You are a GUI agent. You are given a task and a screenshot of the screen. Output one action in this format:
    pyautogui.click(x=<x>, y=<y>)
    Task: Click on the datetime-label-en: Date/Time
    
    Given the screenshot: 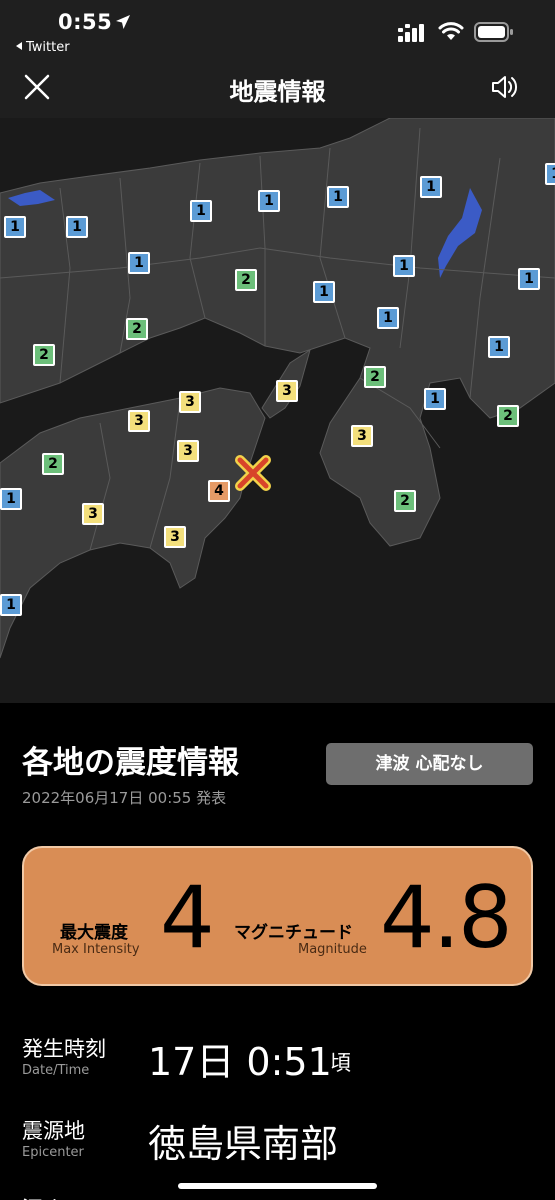 What is the action you would take?
    pyautogui.click(x=56, y=1070)
    